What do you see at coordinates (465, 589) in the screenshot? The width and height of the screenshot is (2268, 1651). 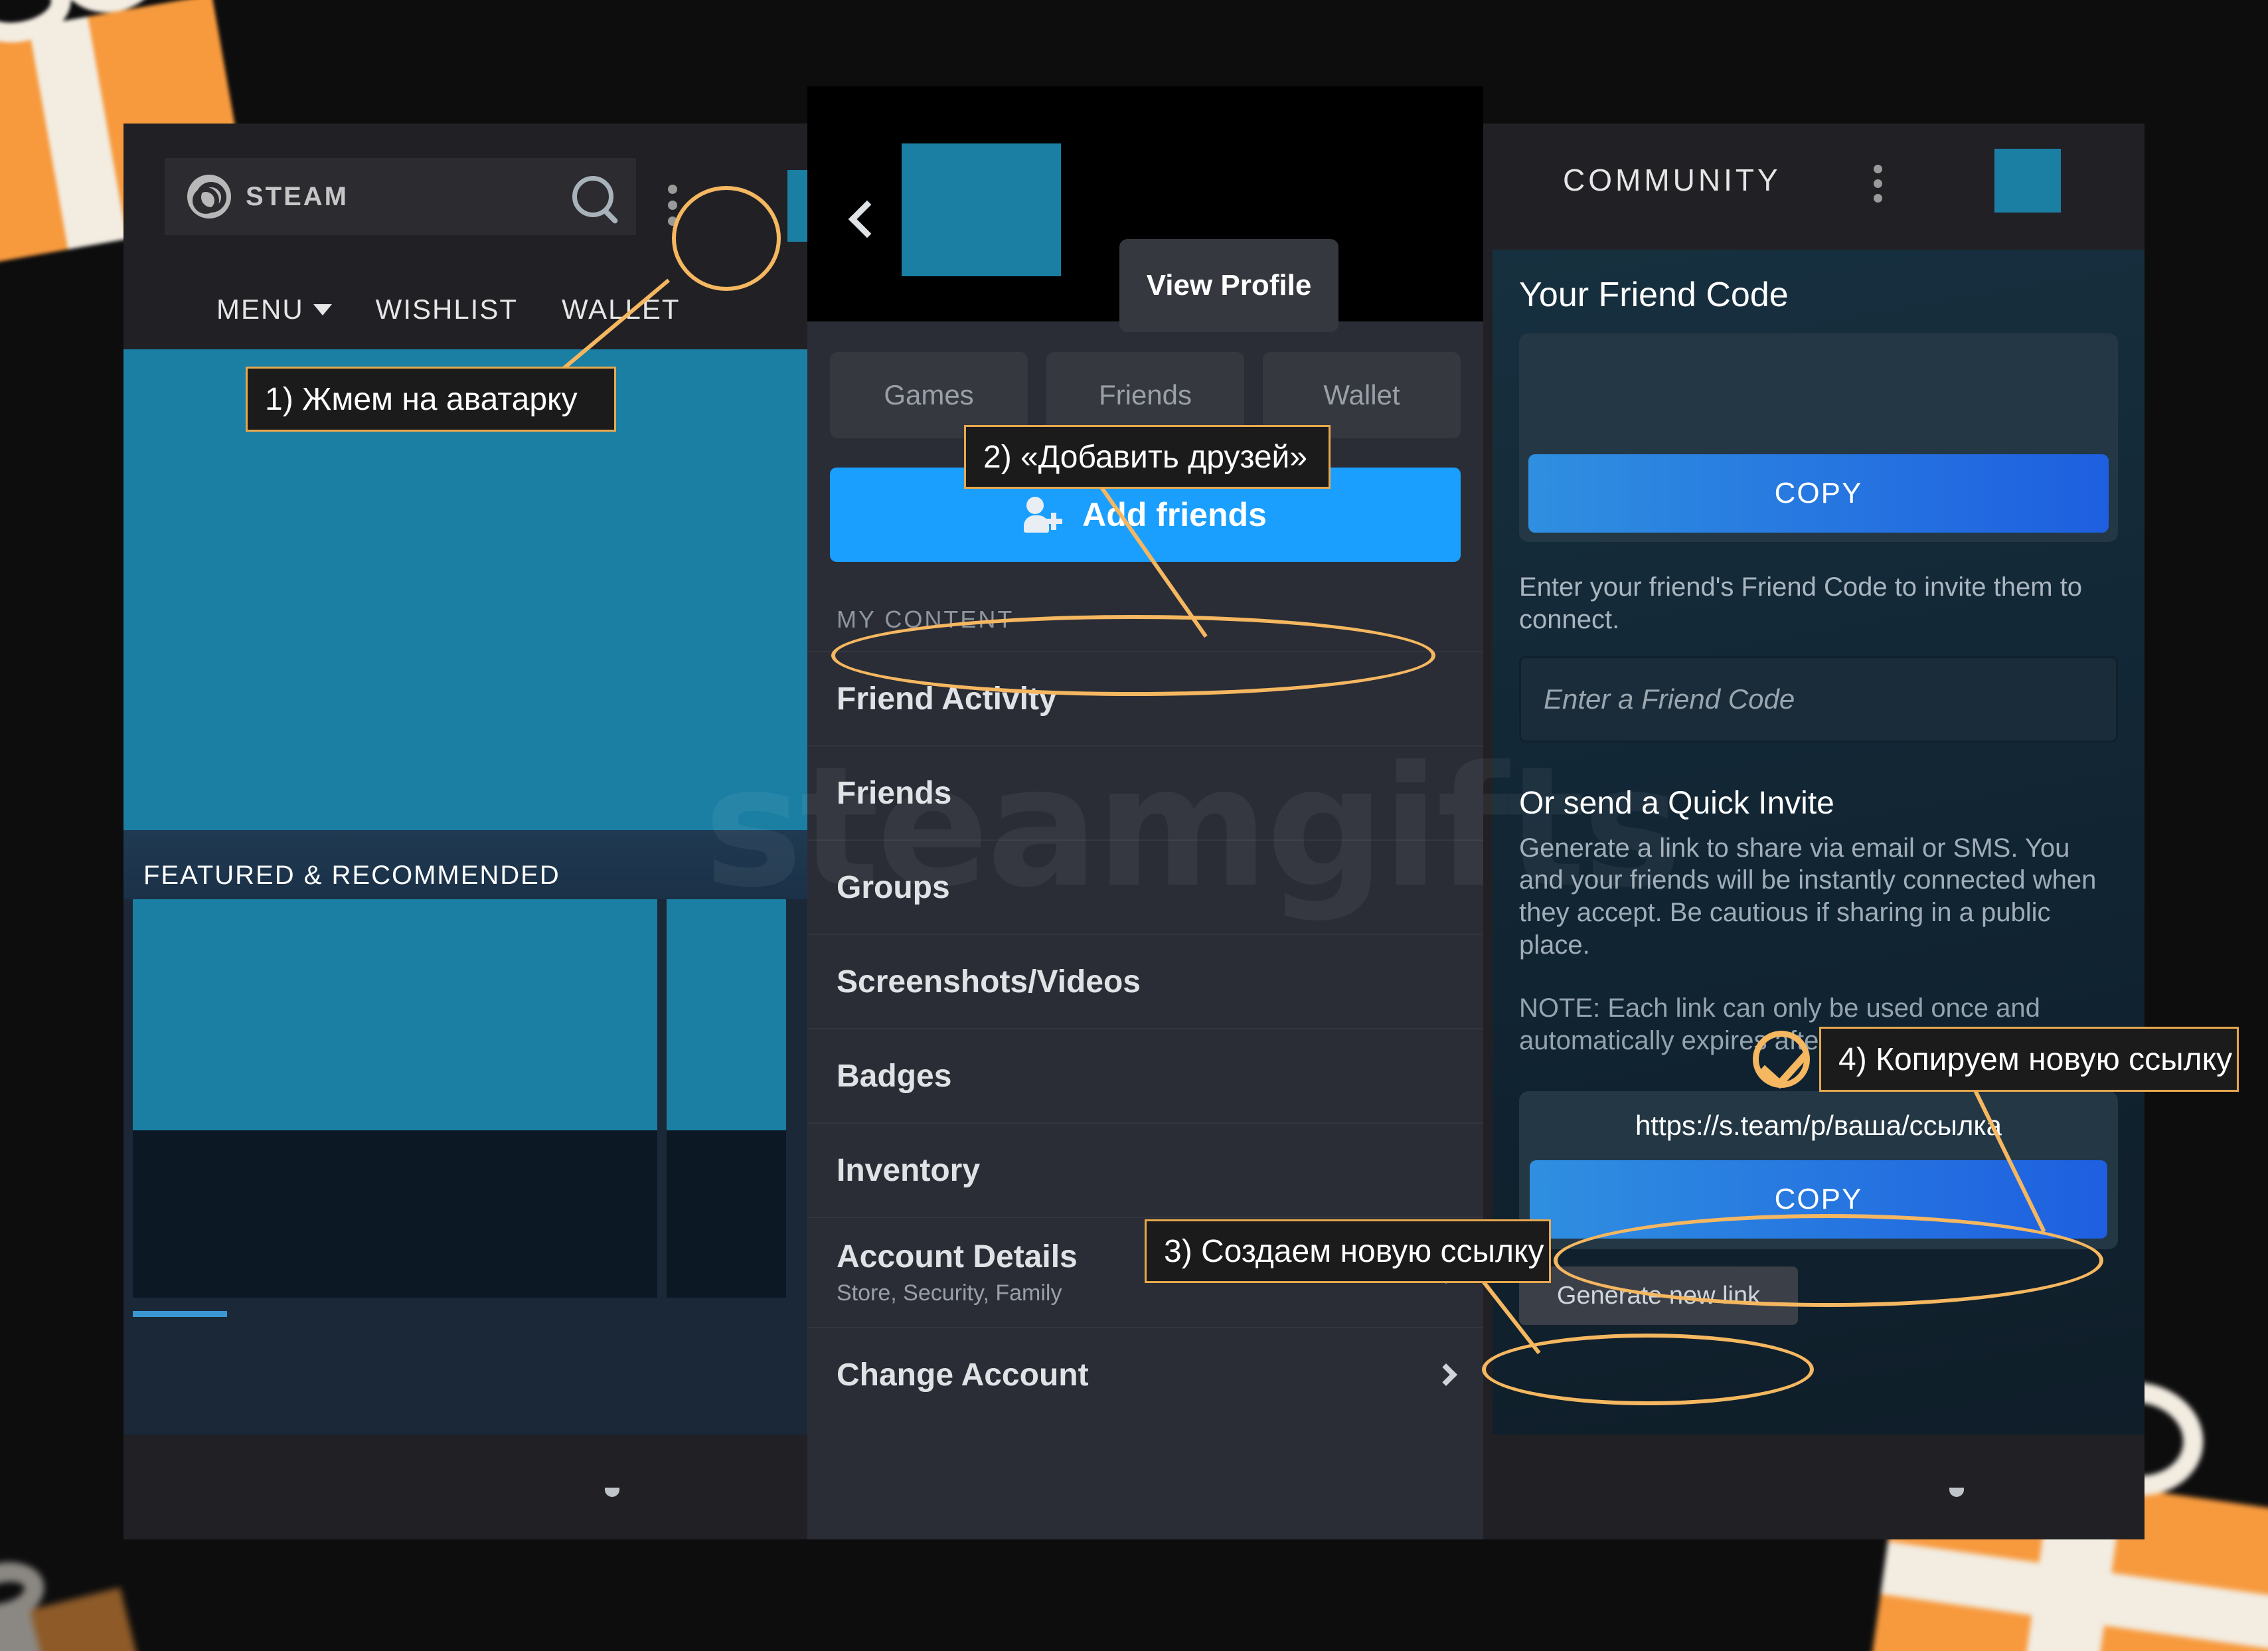 I see `store-hero-banner` at bounding box center [465, 589].